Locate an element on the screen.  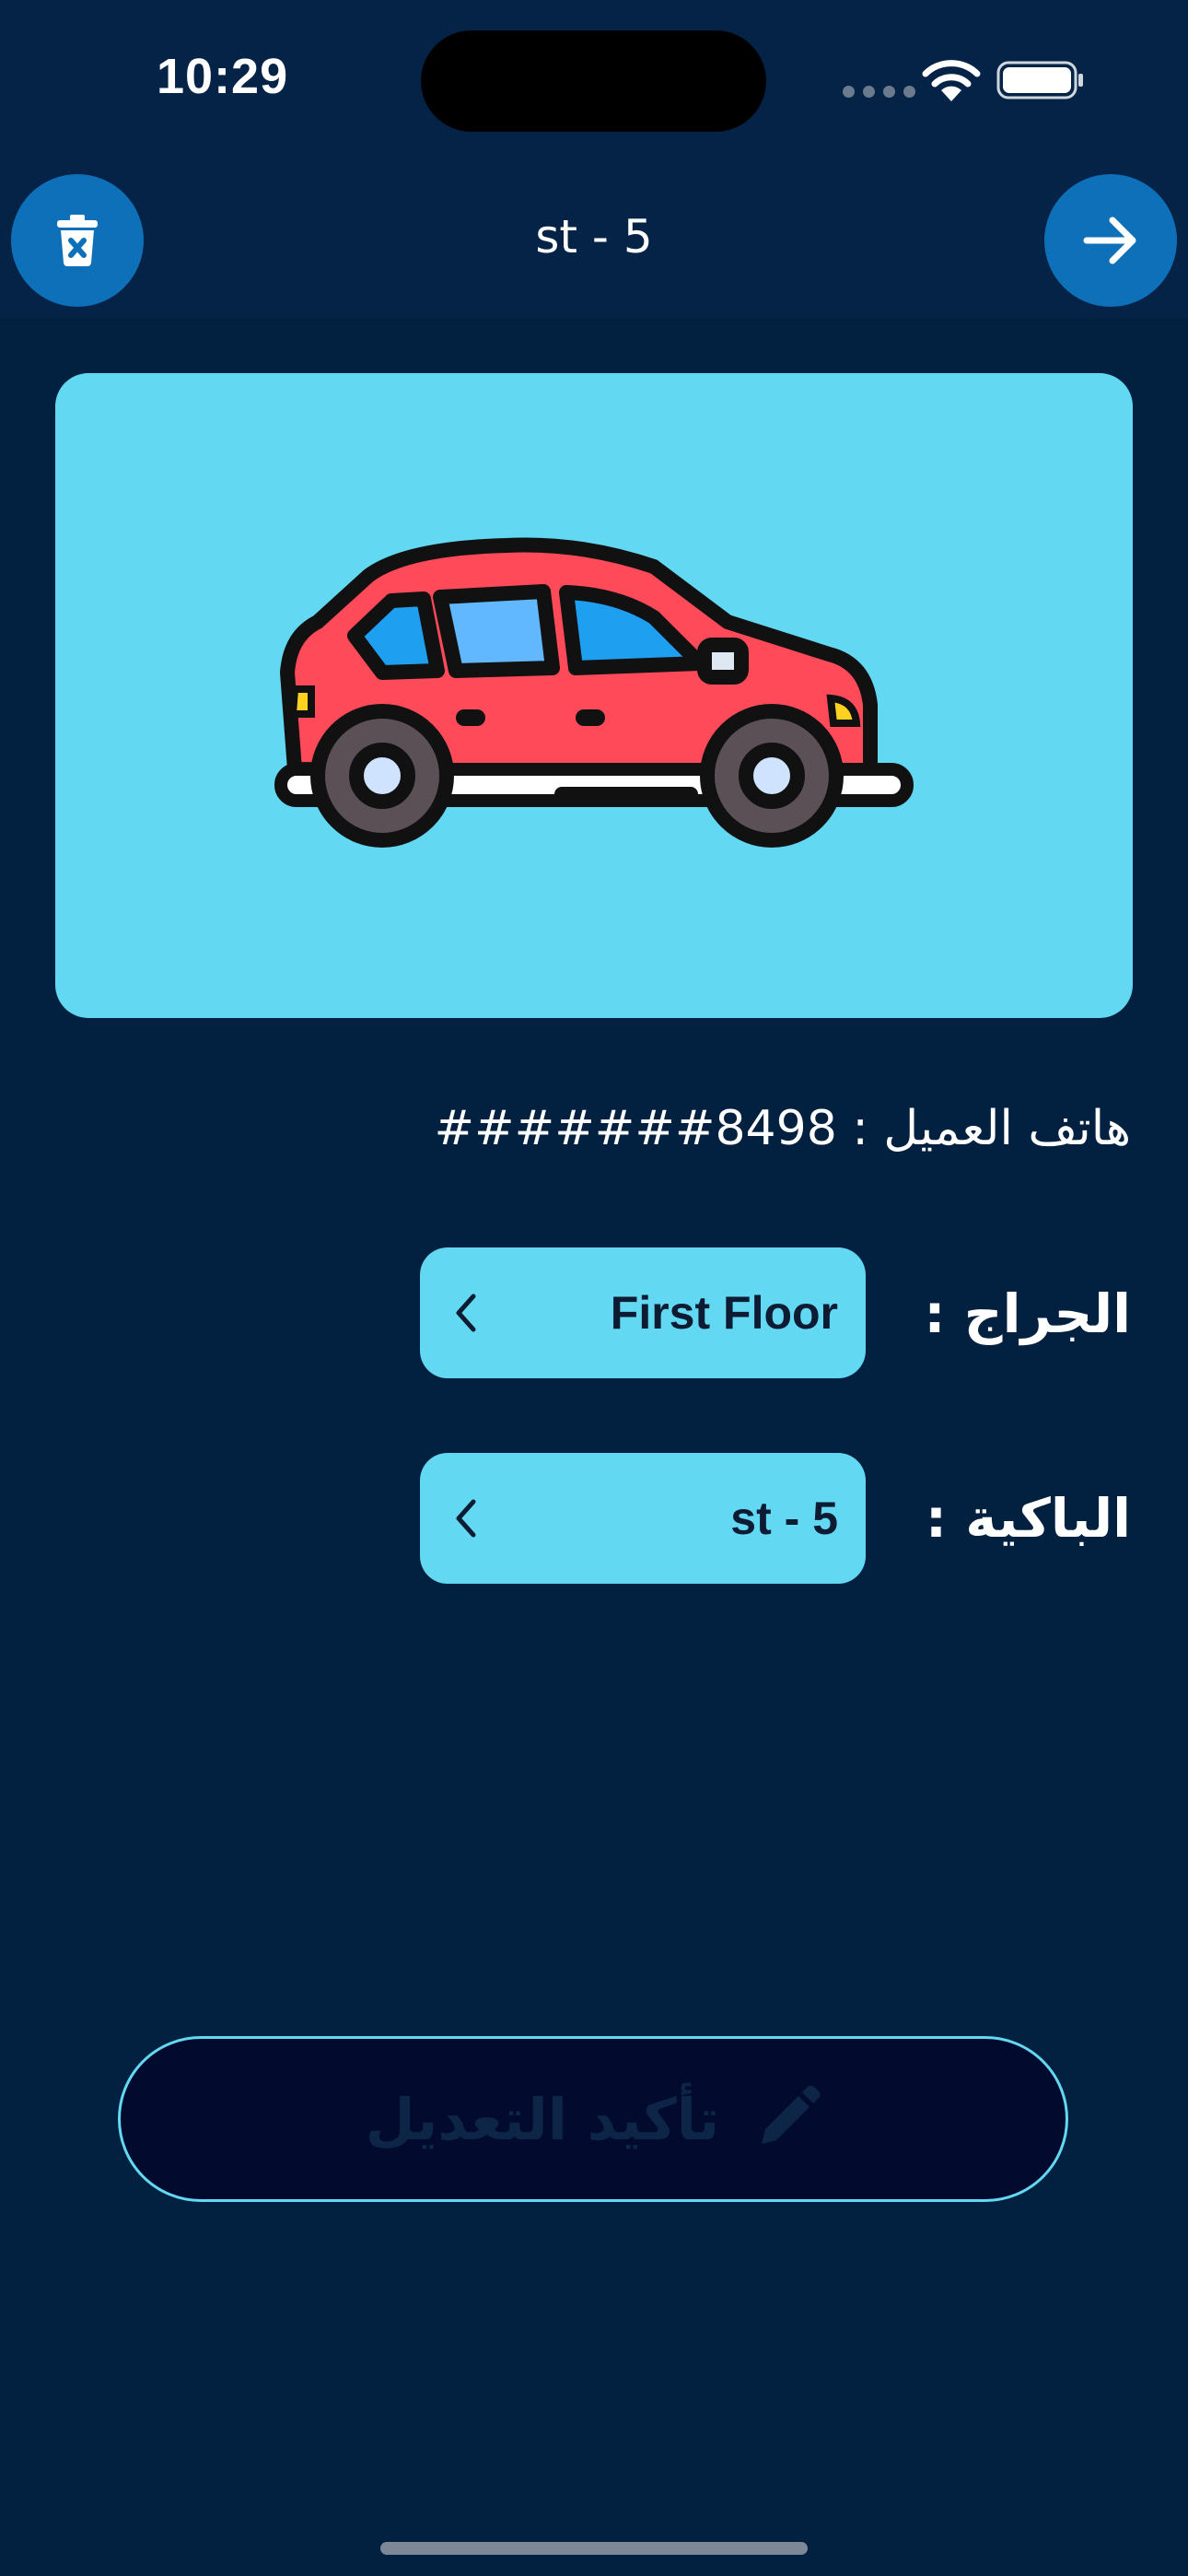
car-icon is located at coordinates (594, 692).